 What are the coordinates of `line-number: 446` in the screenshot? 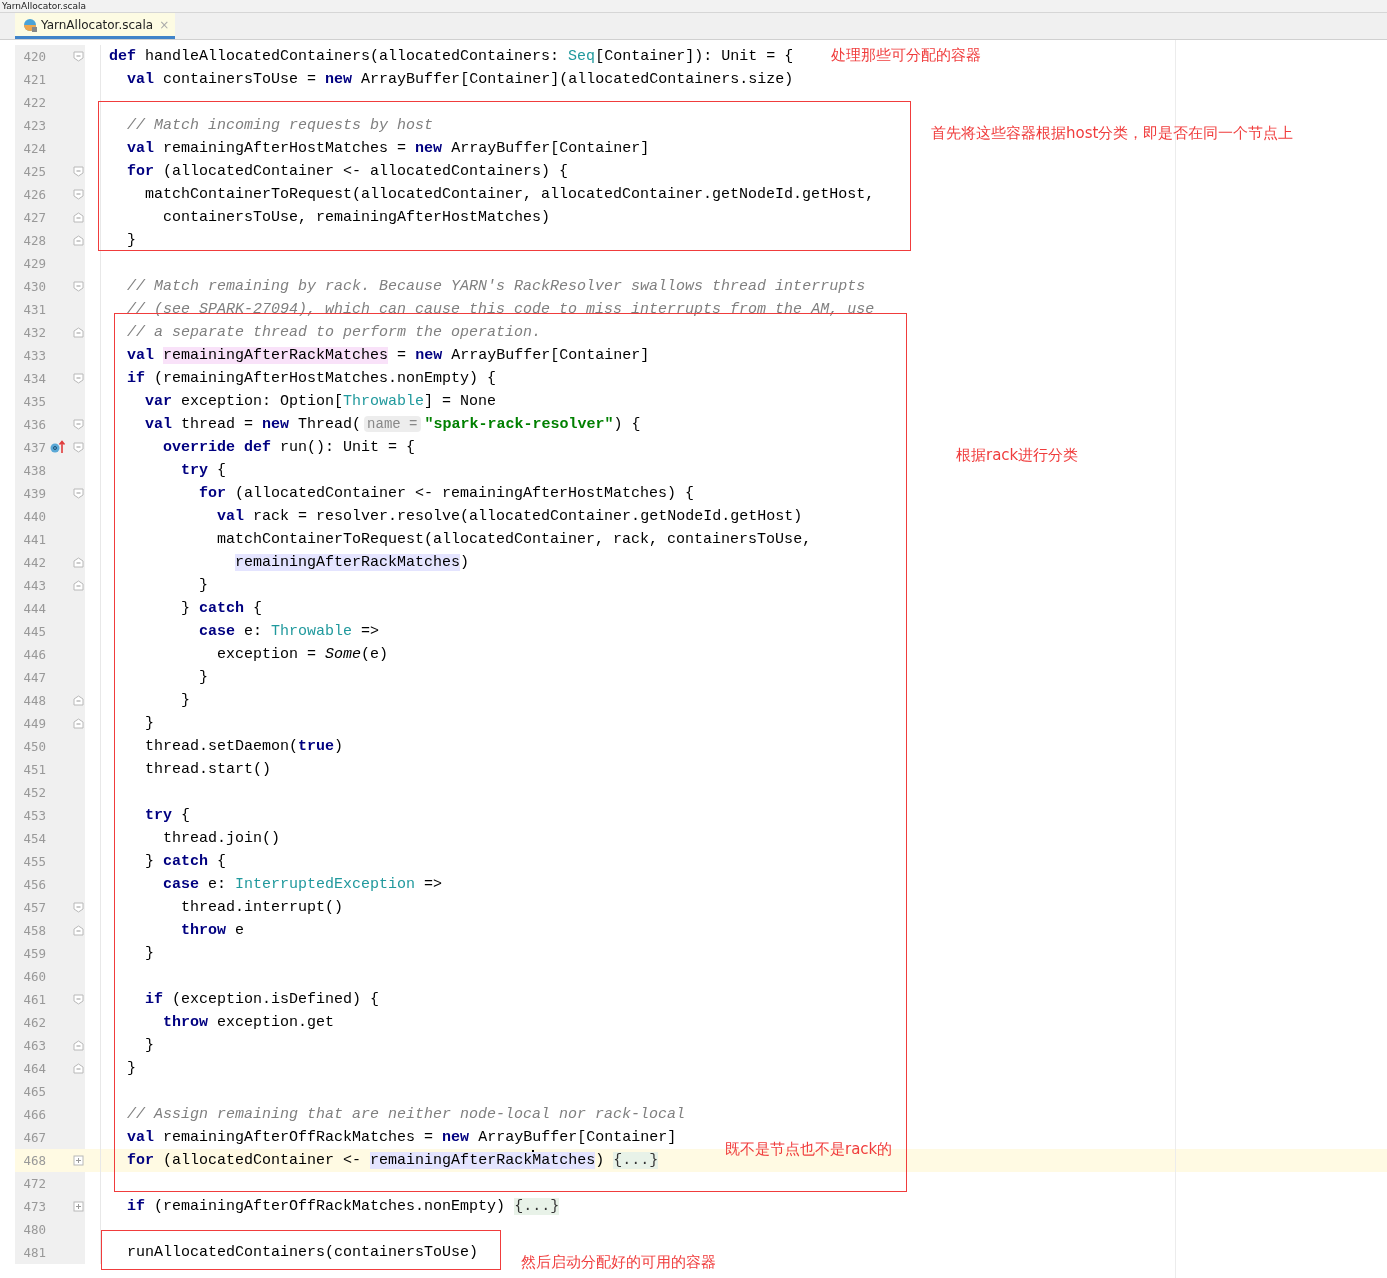 It's located at (34, 654).